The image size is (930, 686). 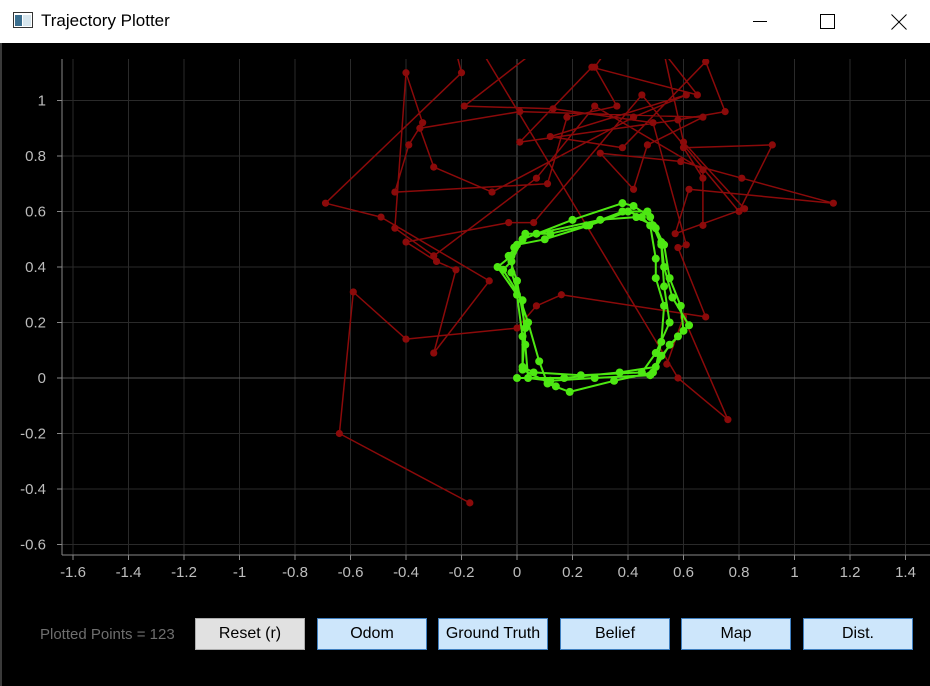 What do you see at coordinates (33, 434) in the screenshot?
I see `y-tick-label: -0.2` at bounding box center [33, 434].